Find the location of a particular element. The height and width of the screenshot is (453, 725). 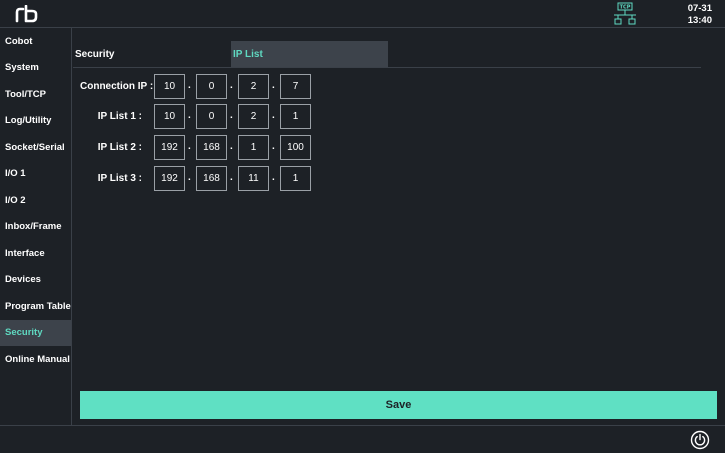

sidebar-item-security: Security is located at coordinates (35, 332).